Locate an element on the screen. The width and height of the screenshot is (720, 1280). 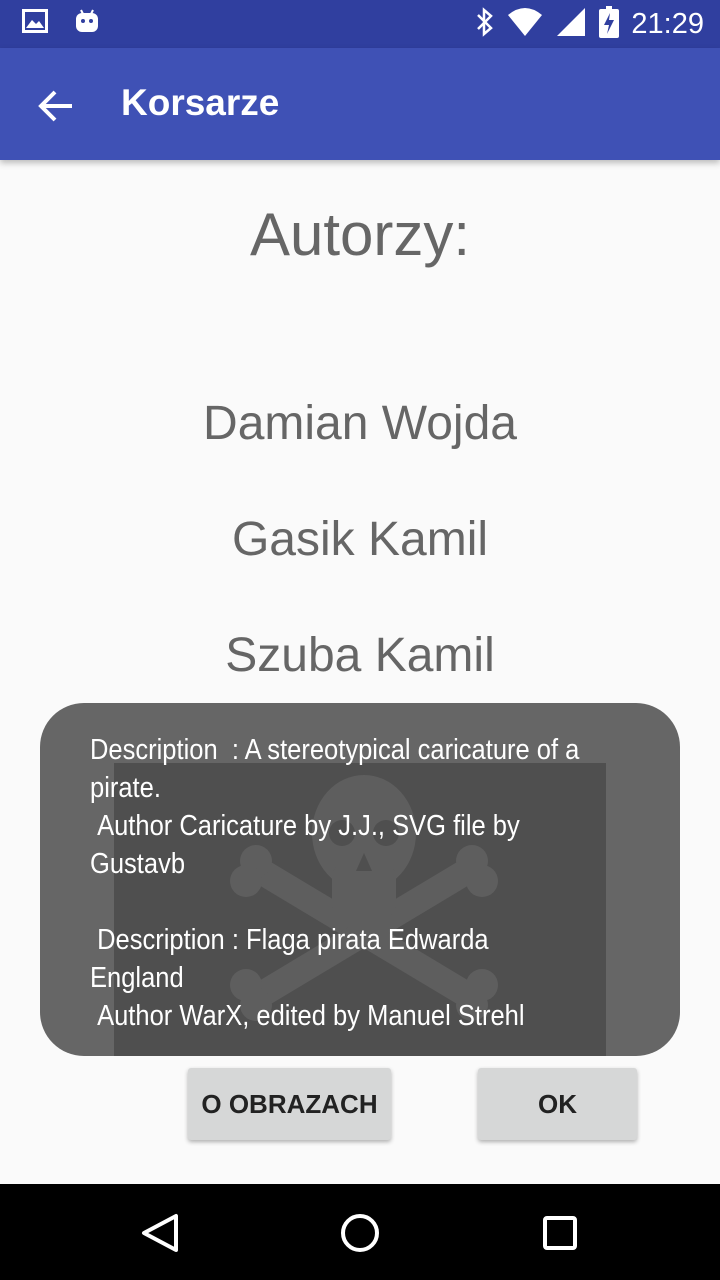
nav-home-button is located at coordinates (360, 1233).